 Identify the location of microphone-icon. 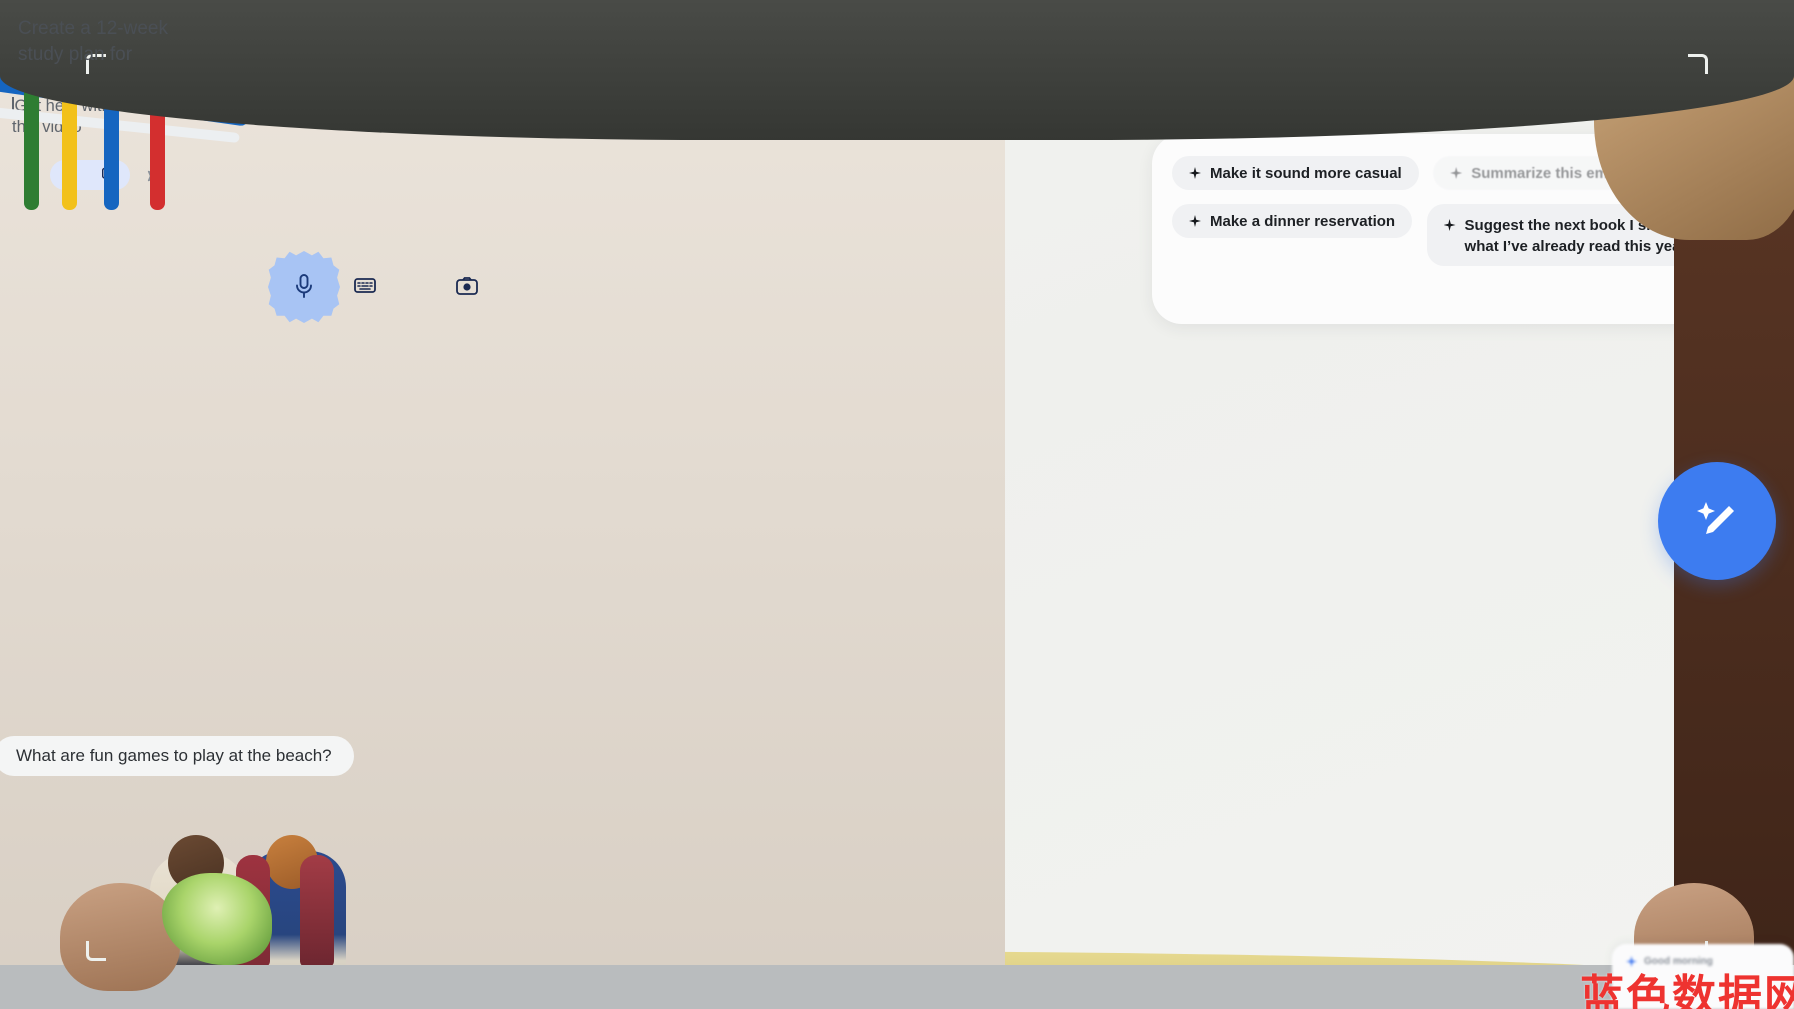
(304, 289).